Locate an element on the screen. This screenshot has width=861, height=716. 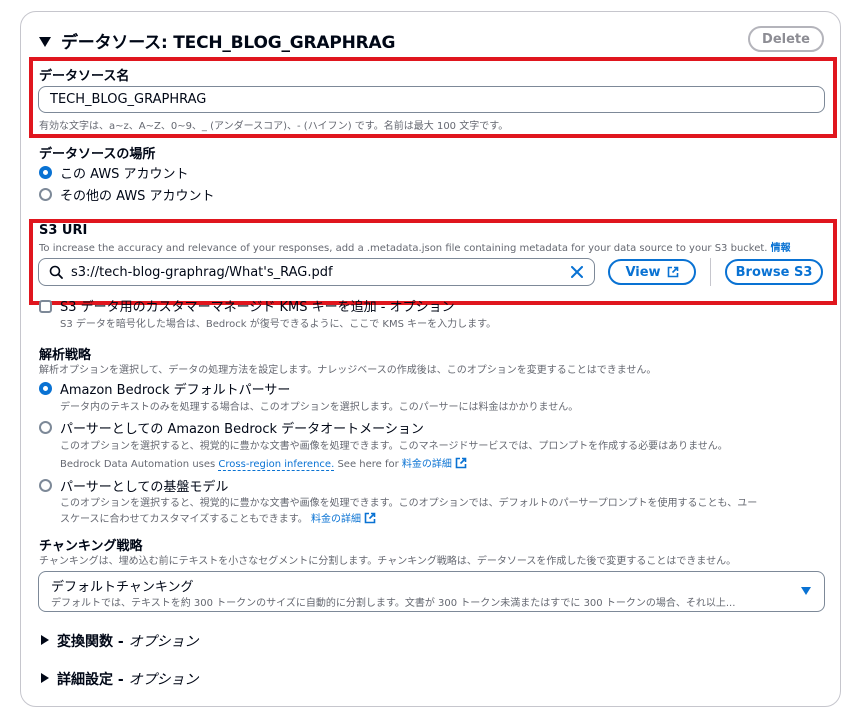
radio-other-account is located at coordinates (45, 194).